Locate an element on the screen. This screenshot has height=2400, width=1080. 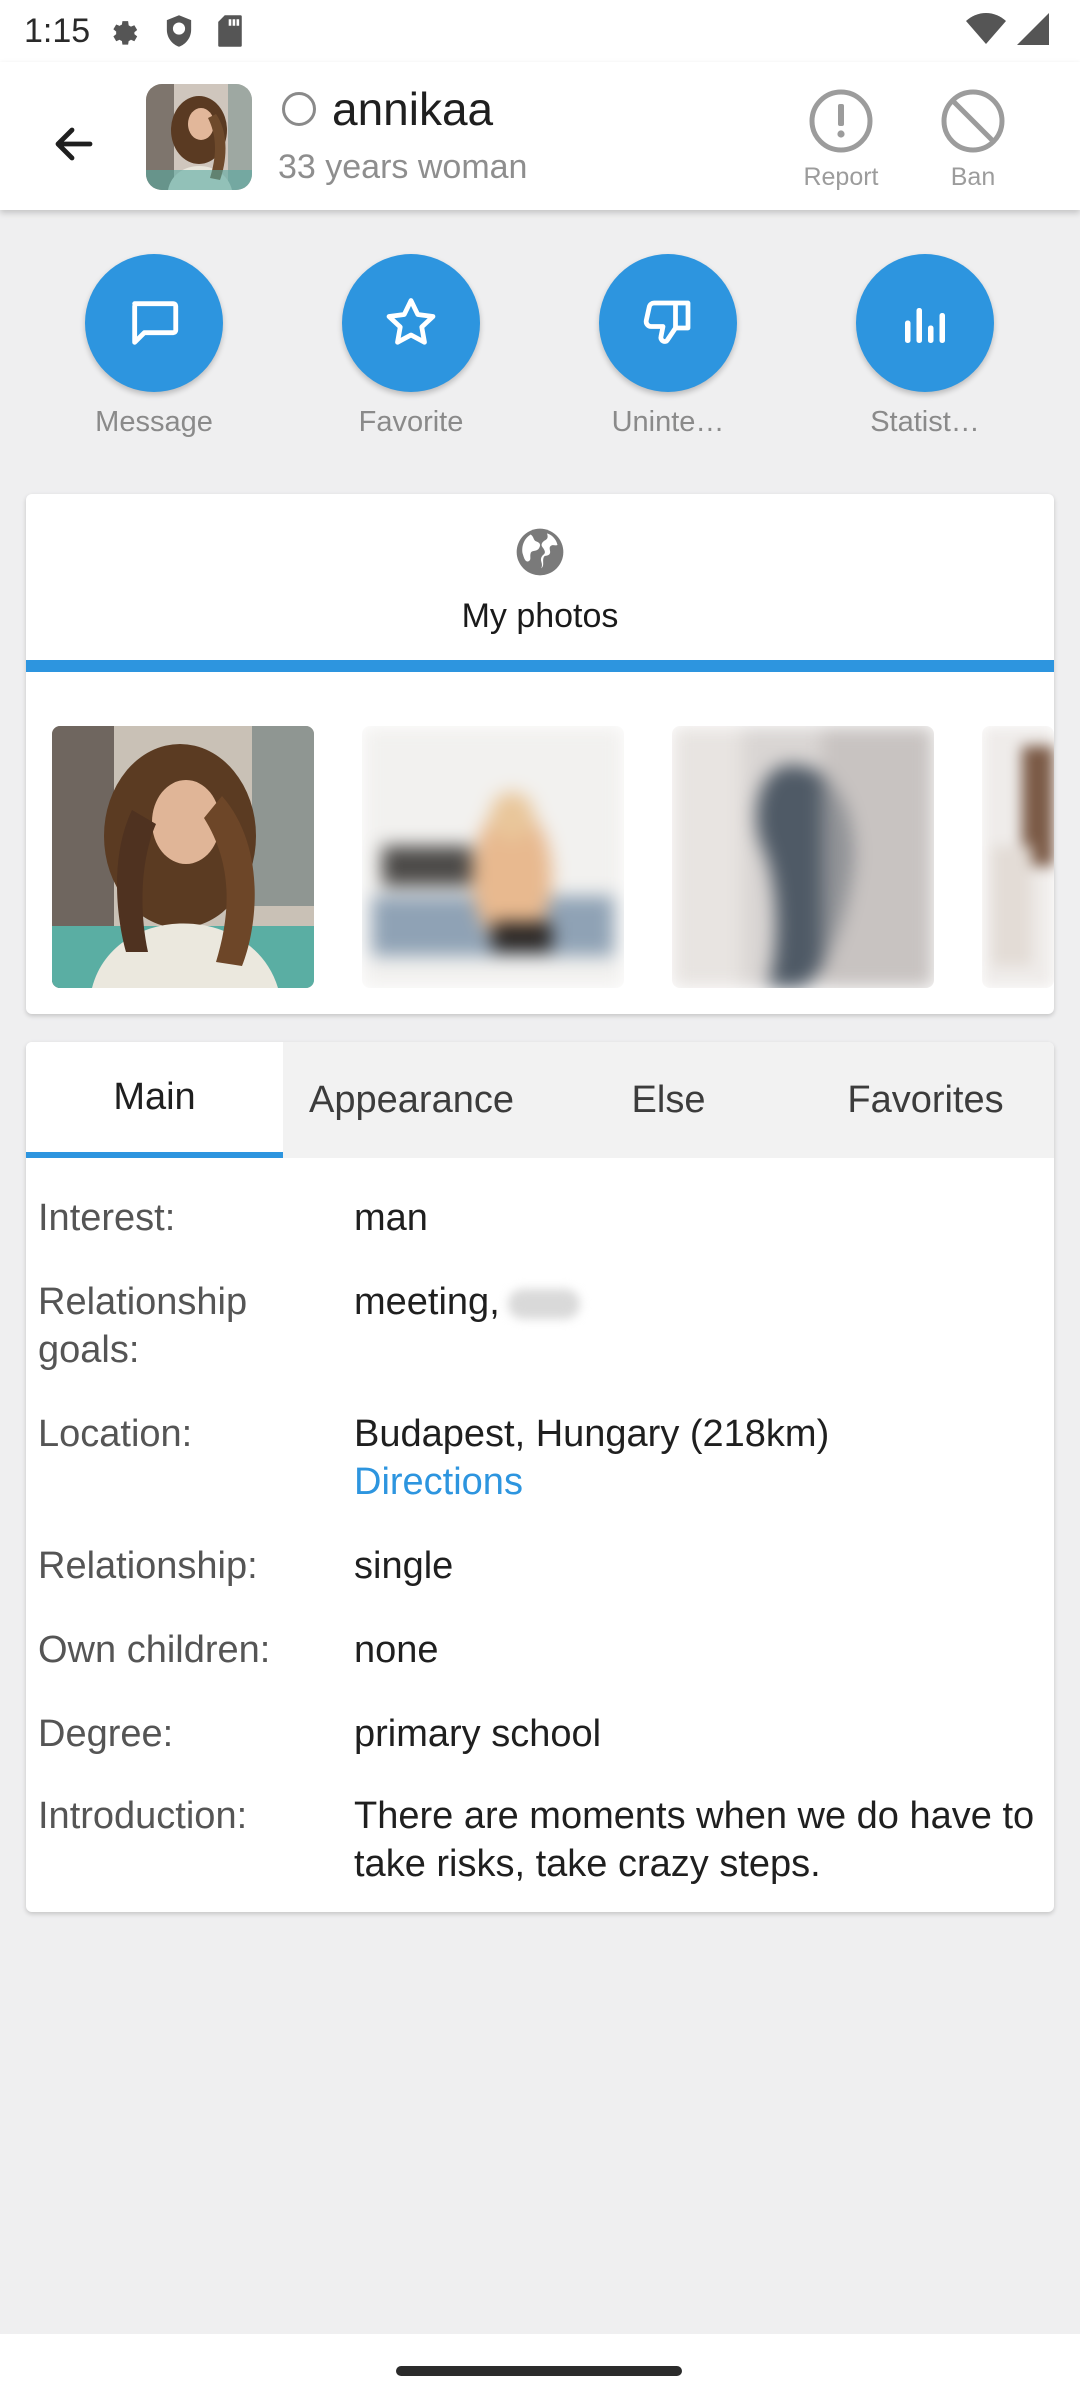
photo-thumbnail is located at coordinates (183, 857).